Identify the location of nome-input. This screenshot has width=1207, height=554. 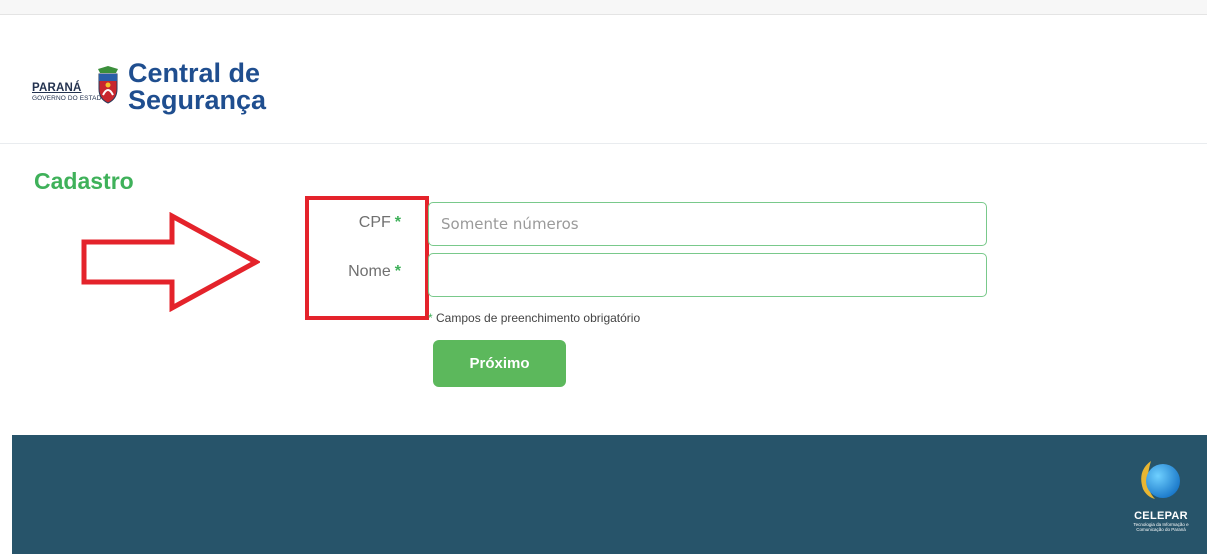
(707, 275).